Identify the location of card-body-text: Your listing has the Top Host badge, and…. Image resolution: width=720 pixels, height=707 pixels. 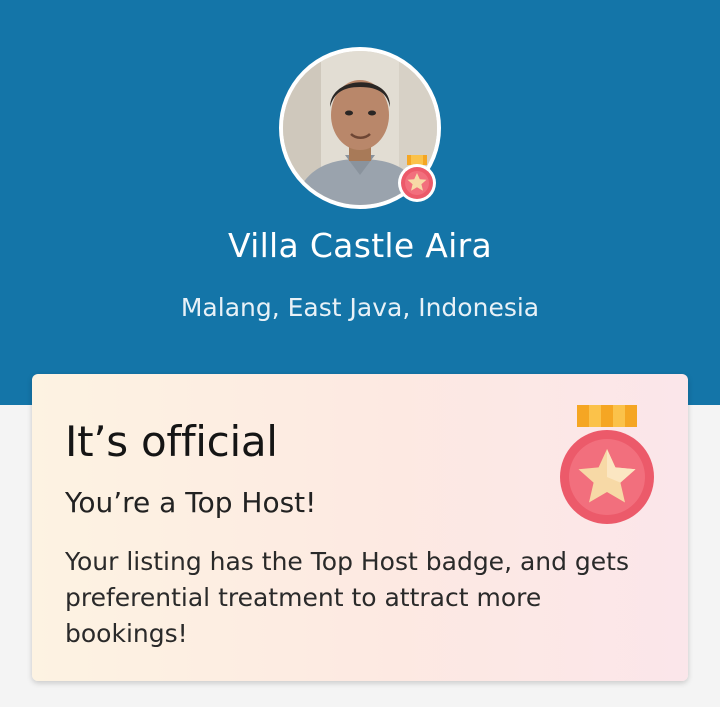
(347, 597).